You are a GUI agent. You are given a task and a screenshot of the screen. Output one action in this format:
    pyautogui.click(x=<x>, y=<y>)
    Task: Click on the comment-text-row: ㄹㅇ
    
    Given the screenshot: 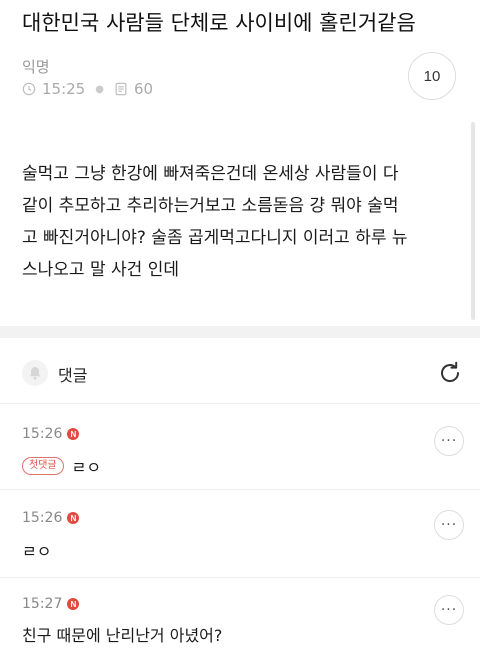 What is the action you would take?
    pyautogui.click(x=36, y=550)
    